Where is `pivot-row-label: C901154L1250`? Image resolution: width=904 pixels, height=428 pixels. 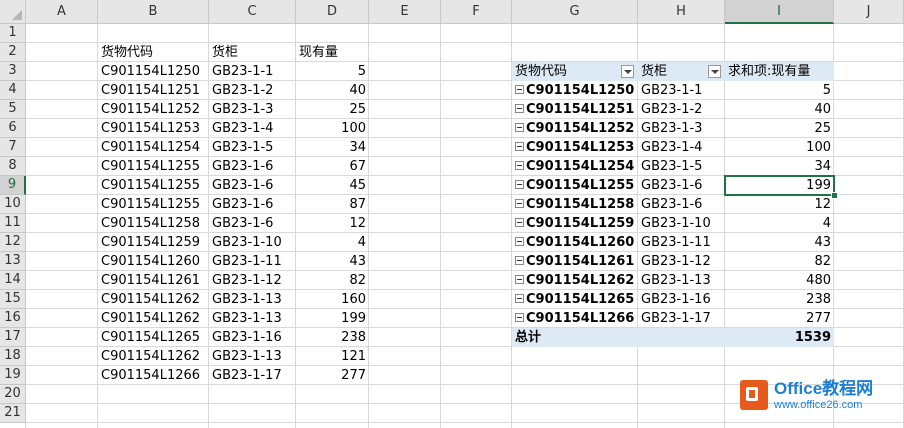
pivot-row-label: C901154L1250 is located at coordinates (575, 90).